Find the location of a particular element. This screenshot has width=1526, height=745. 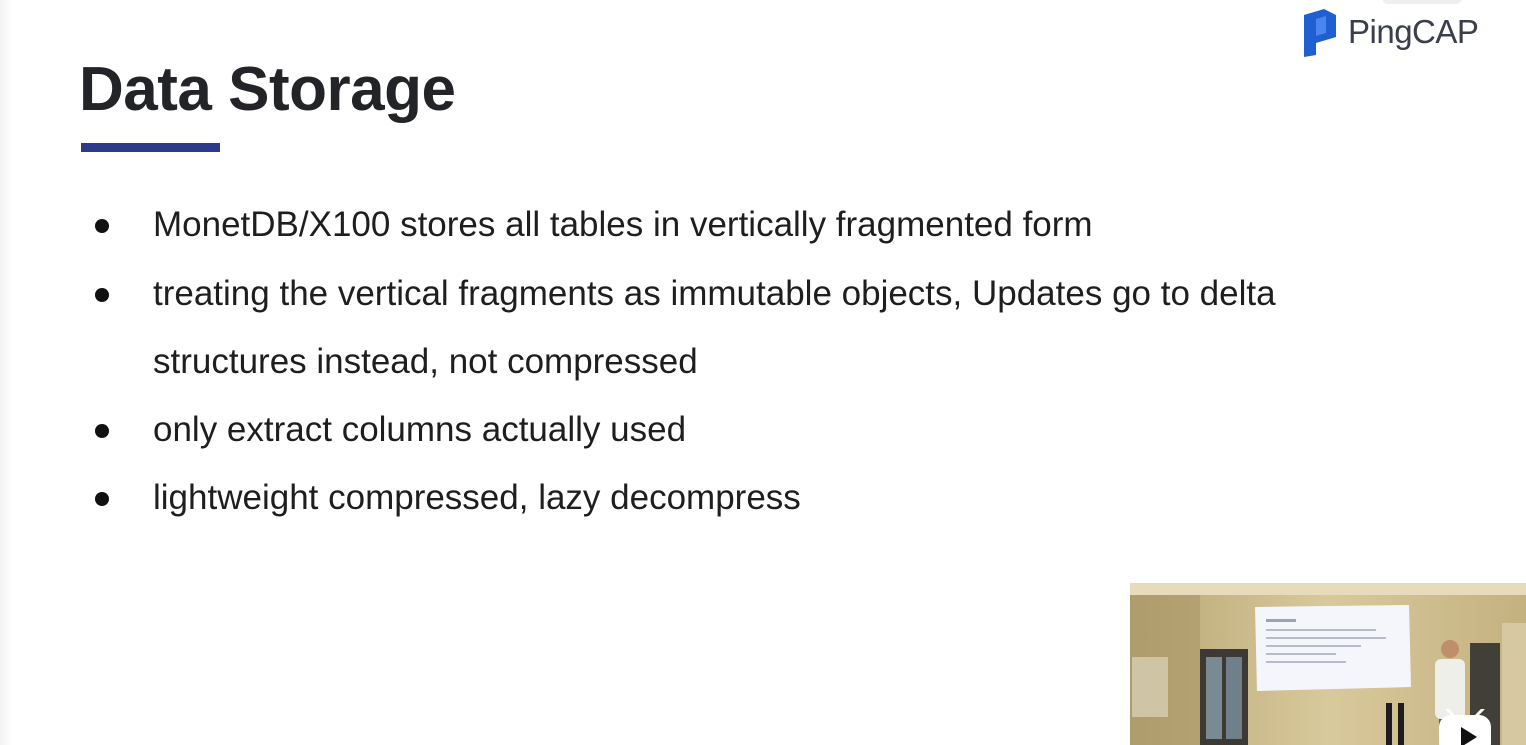

bullet-text: only extract columns actually used is located at coordinates (420, 429).